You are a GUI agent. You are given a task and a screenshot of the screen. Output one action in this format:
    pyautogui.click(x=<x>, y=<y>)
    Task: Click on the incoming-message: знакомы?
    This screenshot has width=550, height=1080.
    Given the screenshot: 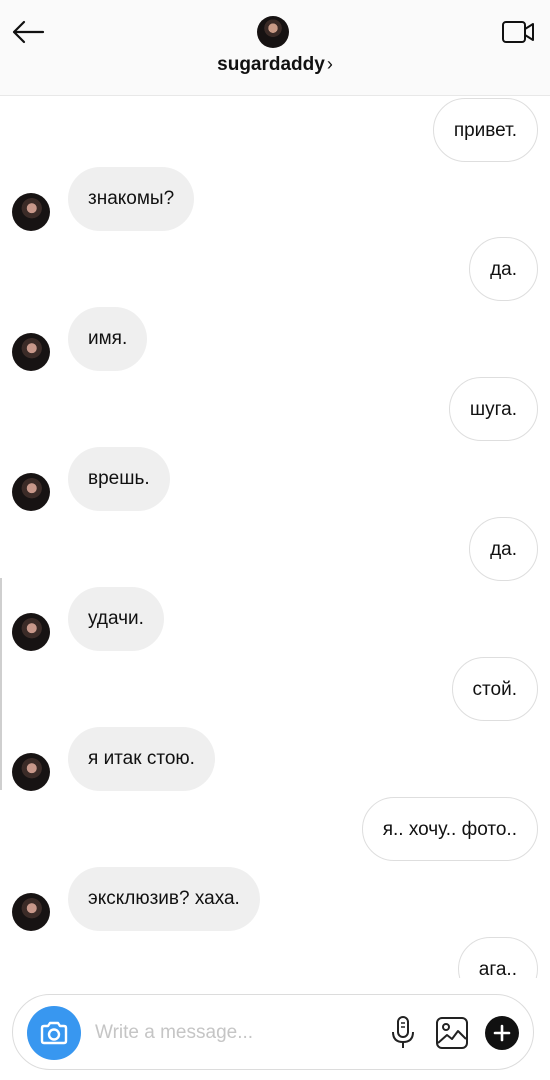 What is the action you would take?
    pyautogui.click(x=131, y=199)
    